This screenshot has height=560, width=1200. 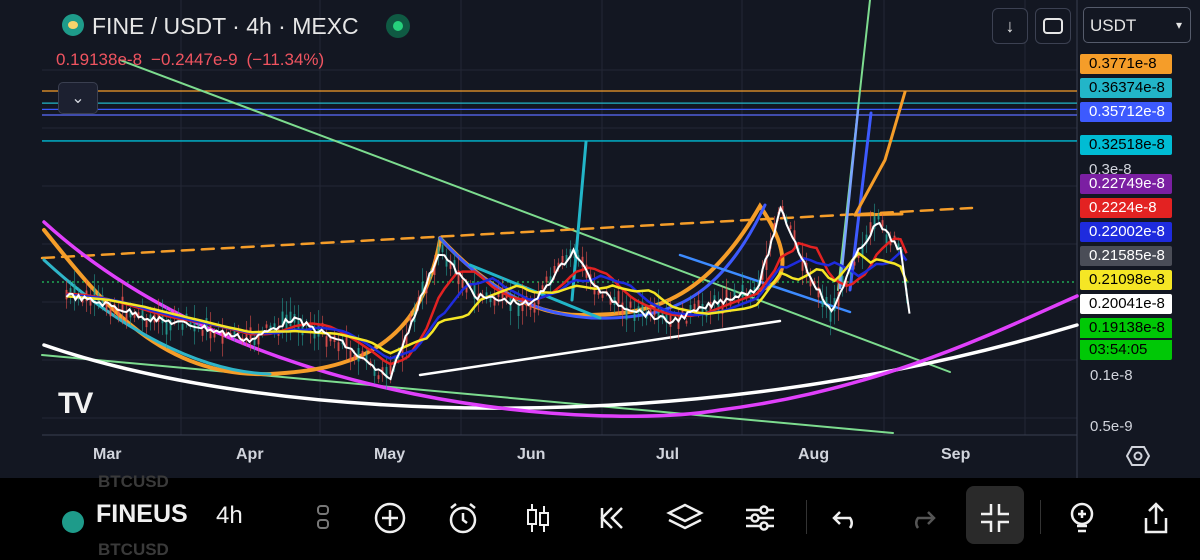 What do you see at coordinates (398, 26) in the screenshot?
I see `market-status-icon` at bounding box center [398, 26].